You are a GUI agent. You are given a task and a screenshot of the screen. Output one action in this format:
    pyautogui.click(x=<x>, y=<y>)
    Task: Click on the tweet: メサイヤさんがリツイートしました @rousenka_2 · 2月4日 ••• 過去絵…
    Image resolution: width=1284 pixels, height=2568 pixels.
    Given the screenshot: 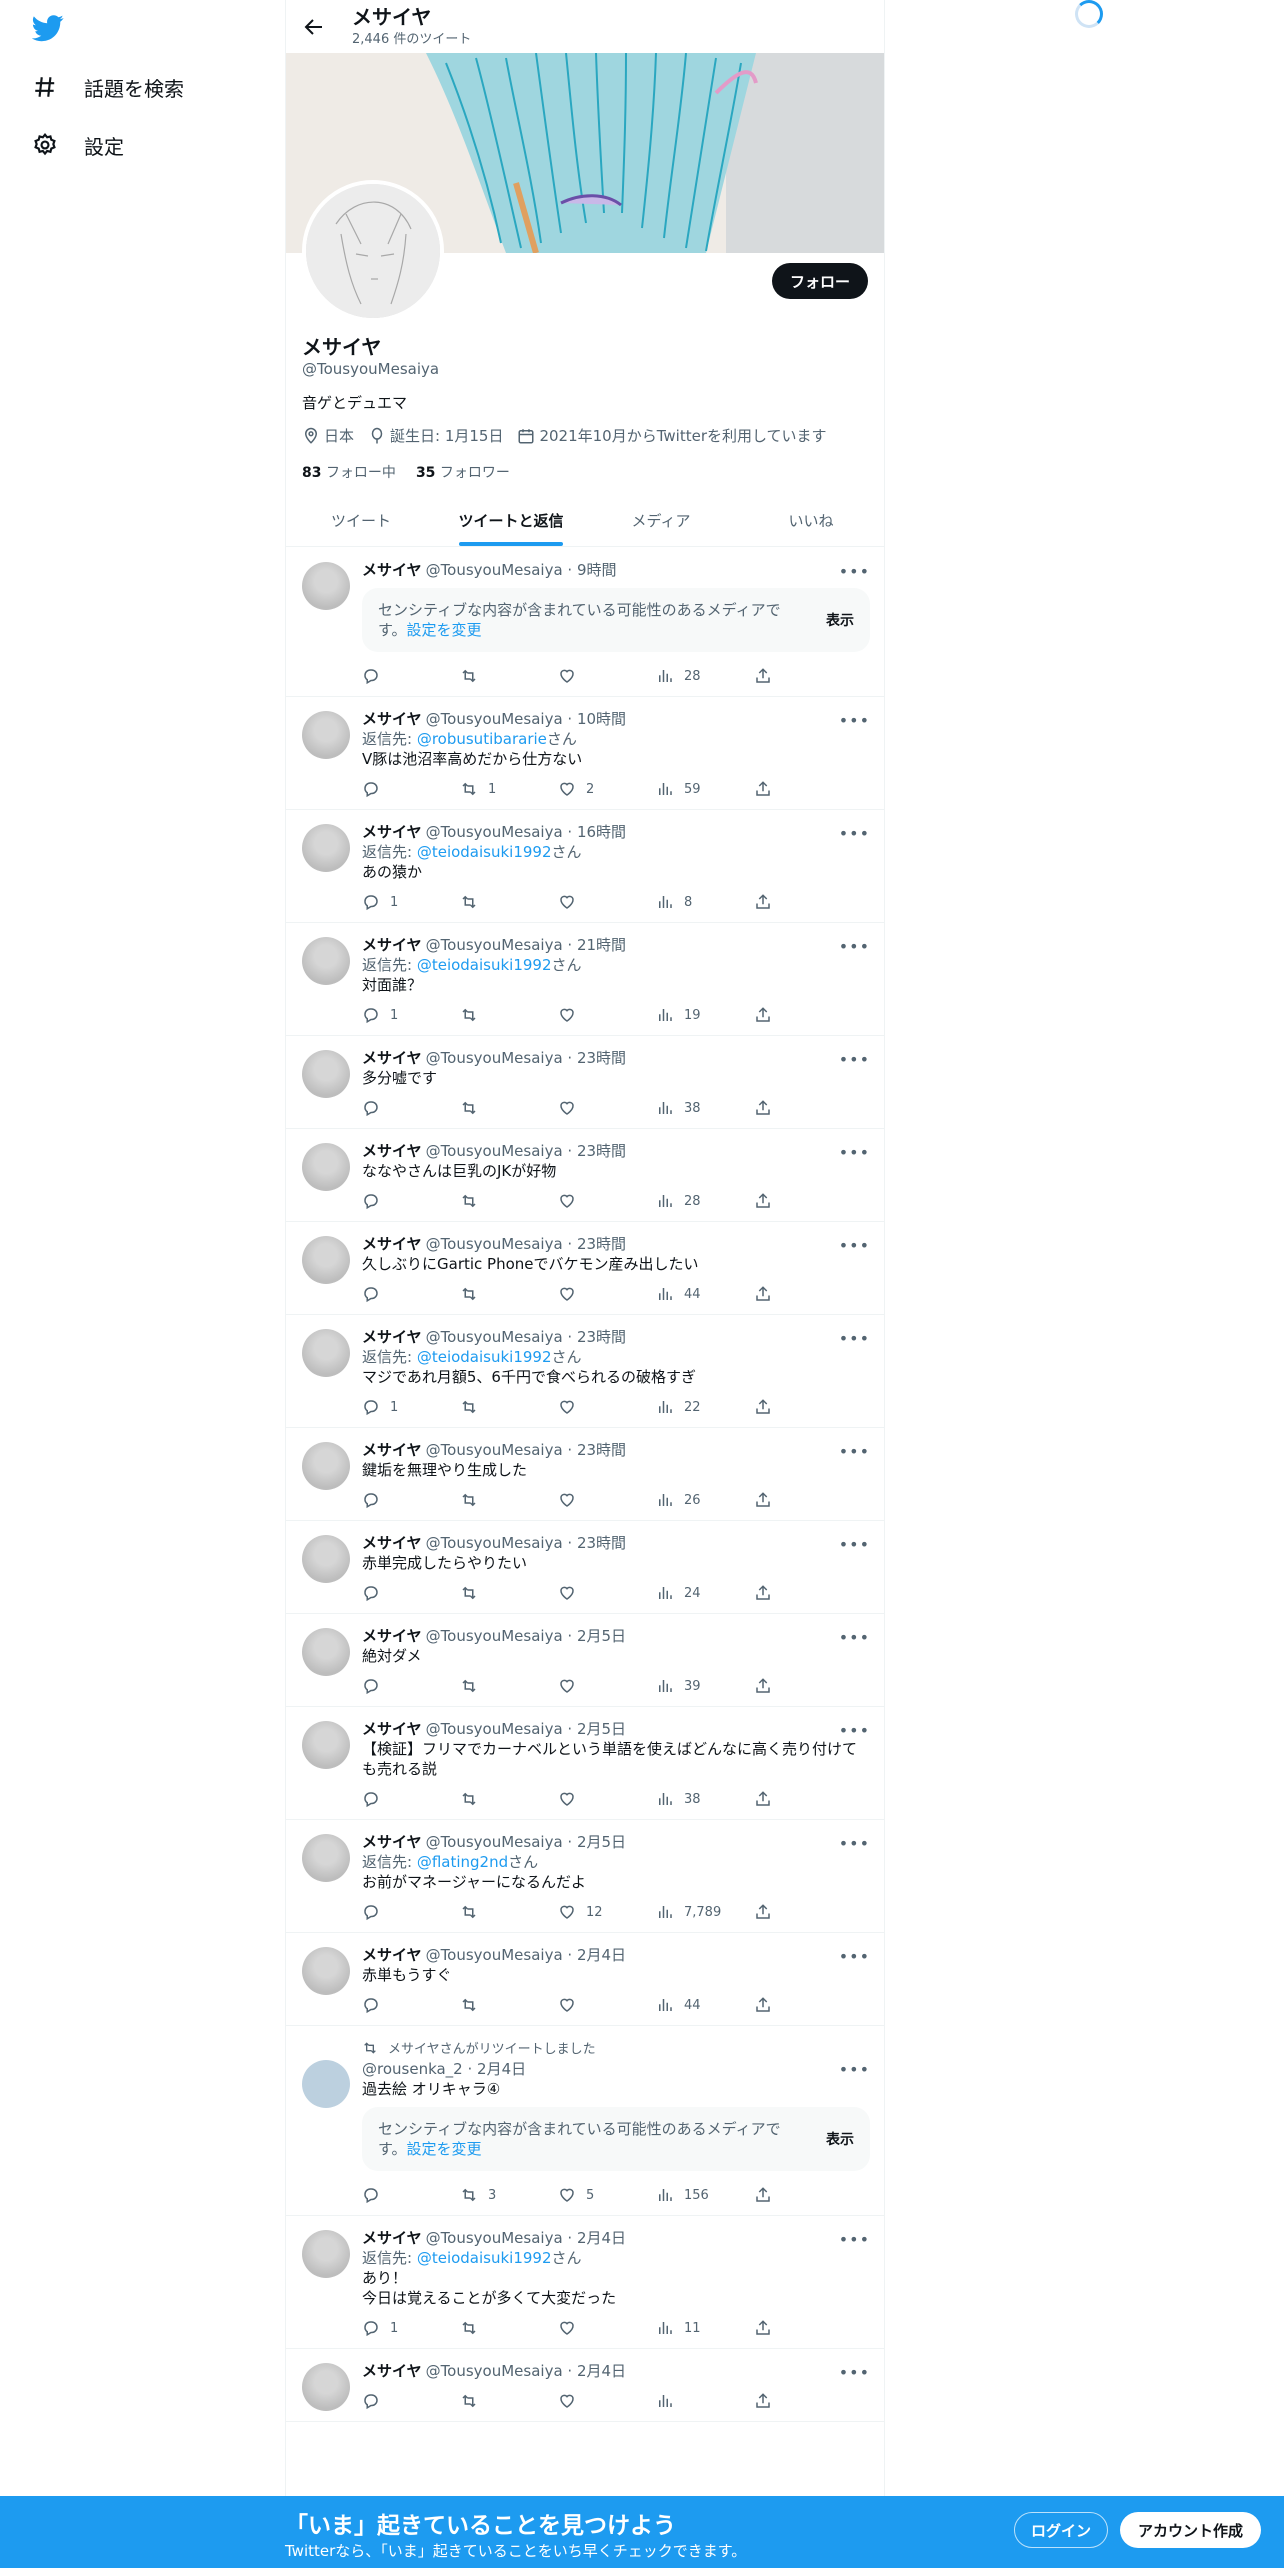 What is the action you would take?
    pyautogui.click(x=585, y=2121)
    